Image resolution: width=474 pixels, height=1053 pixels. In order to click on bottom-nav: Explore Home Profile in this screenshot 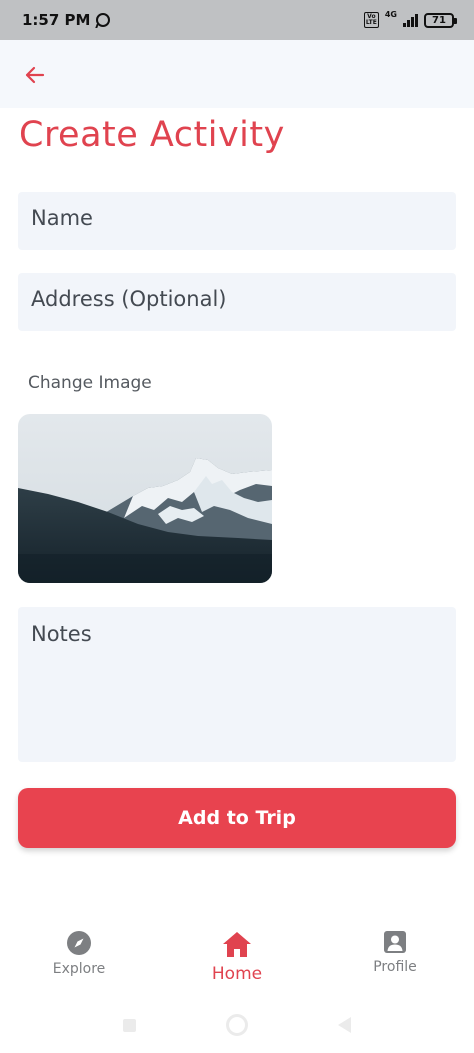, I will do `click(237, 965)`.